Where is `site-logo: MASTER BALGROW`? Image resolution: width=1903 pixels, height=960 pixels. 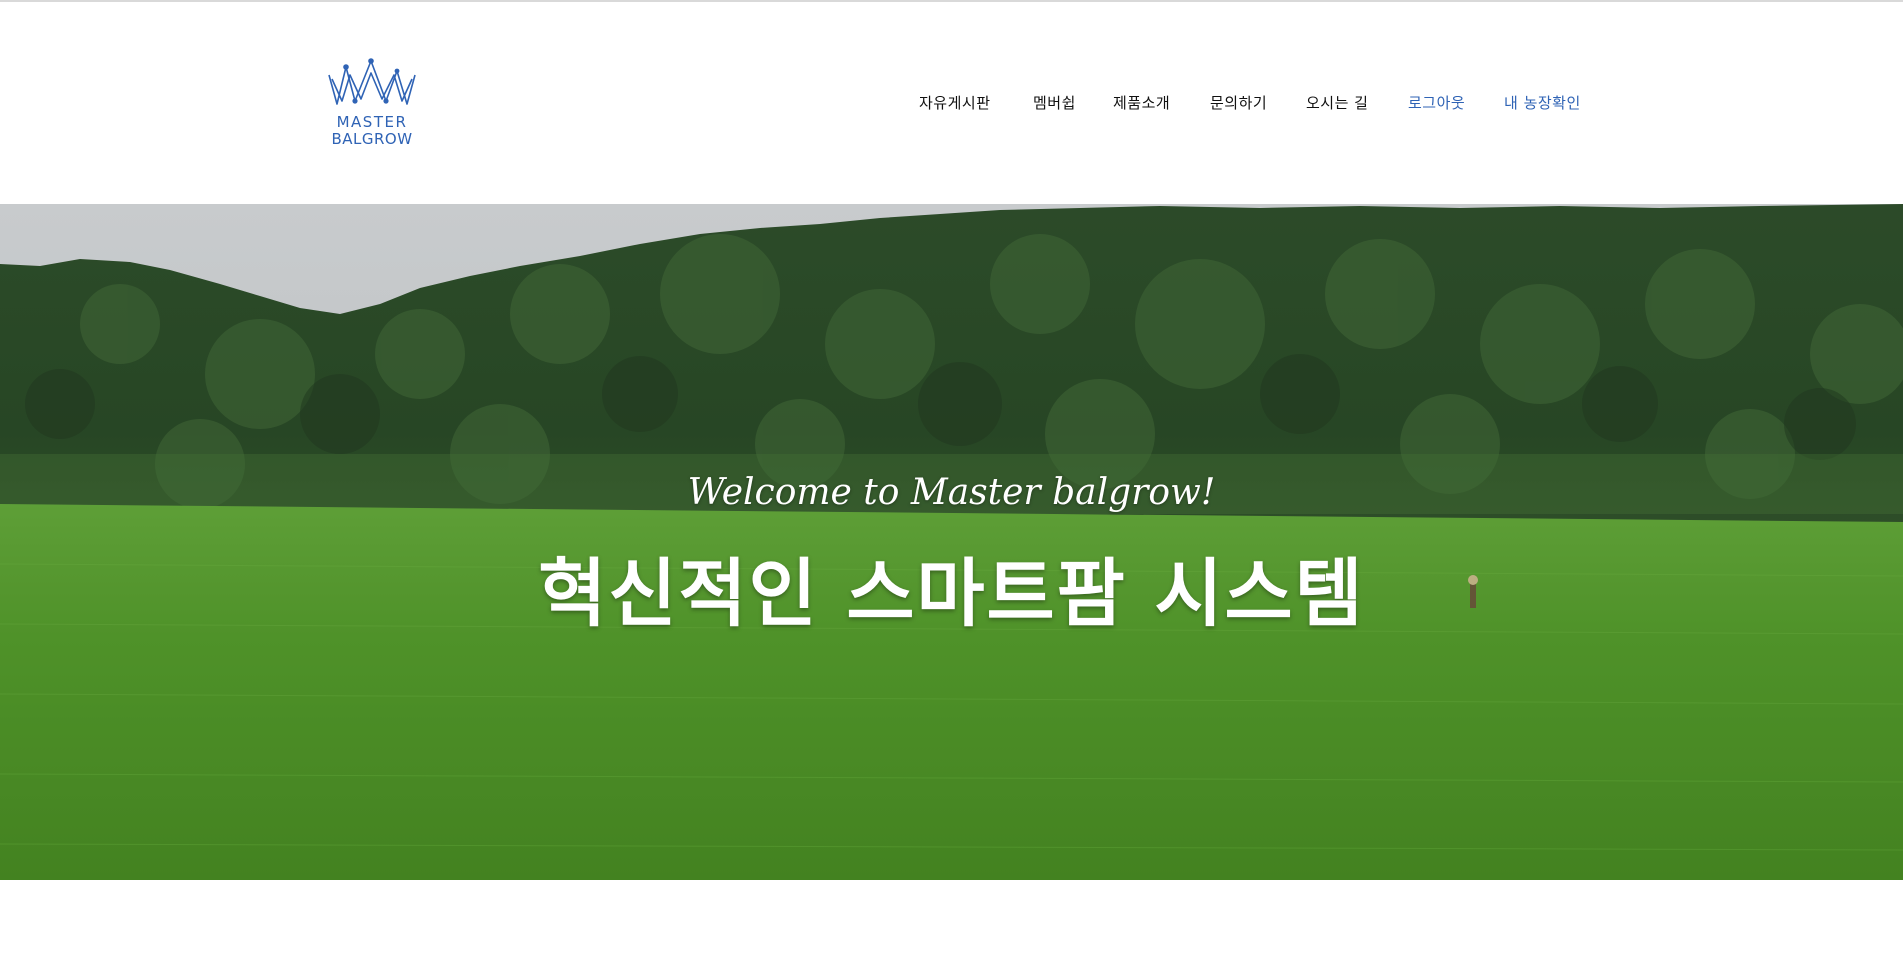 site-logo: MASTER BALGROW is located at coordinates (372, 105).